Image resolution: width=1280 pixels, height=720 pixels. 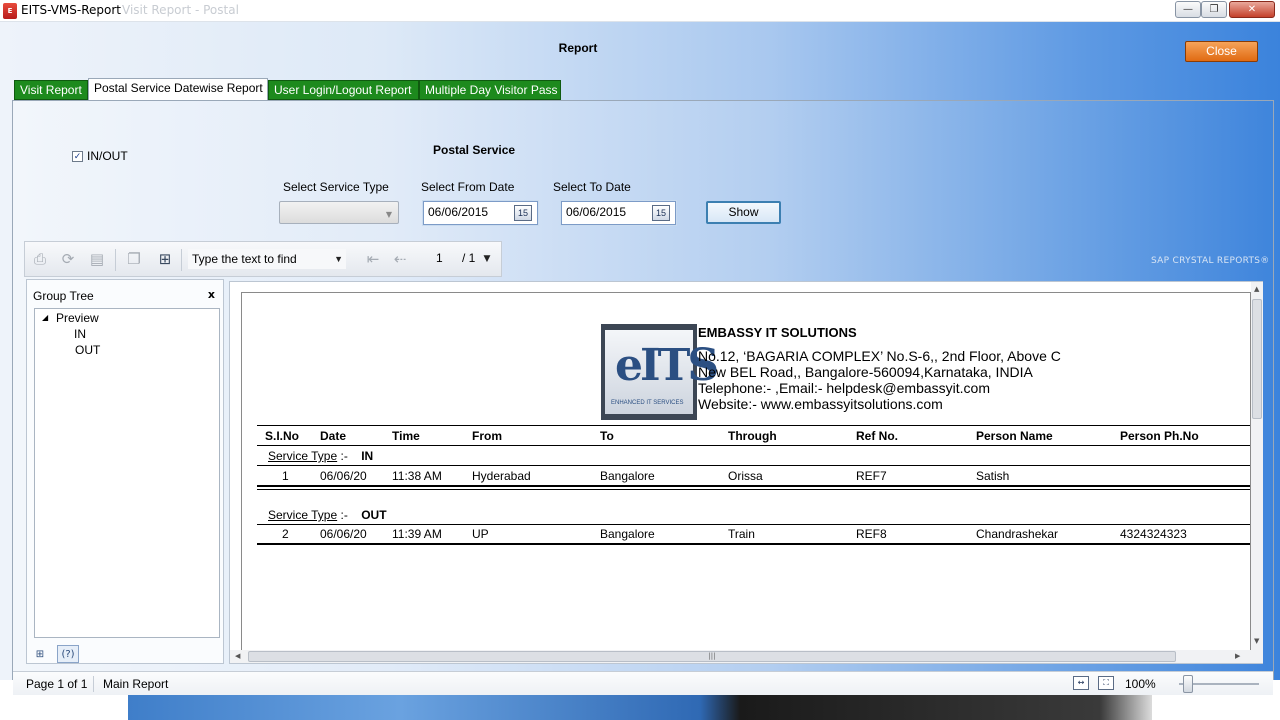 I want to click on table-cell: REF8, so click(x=871, y=534).